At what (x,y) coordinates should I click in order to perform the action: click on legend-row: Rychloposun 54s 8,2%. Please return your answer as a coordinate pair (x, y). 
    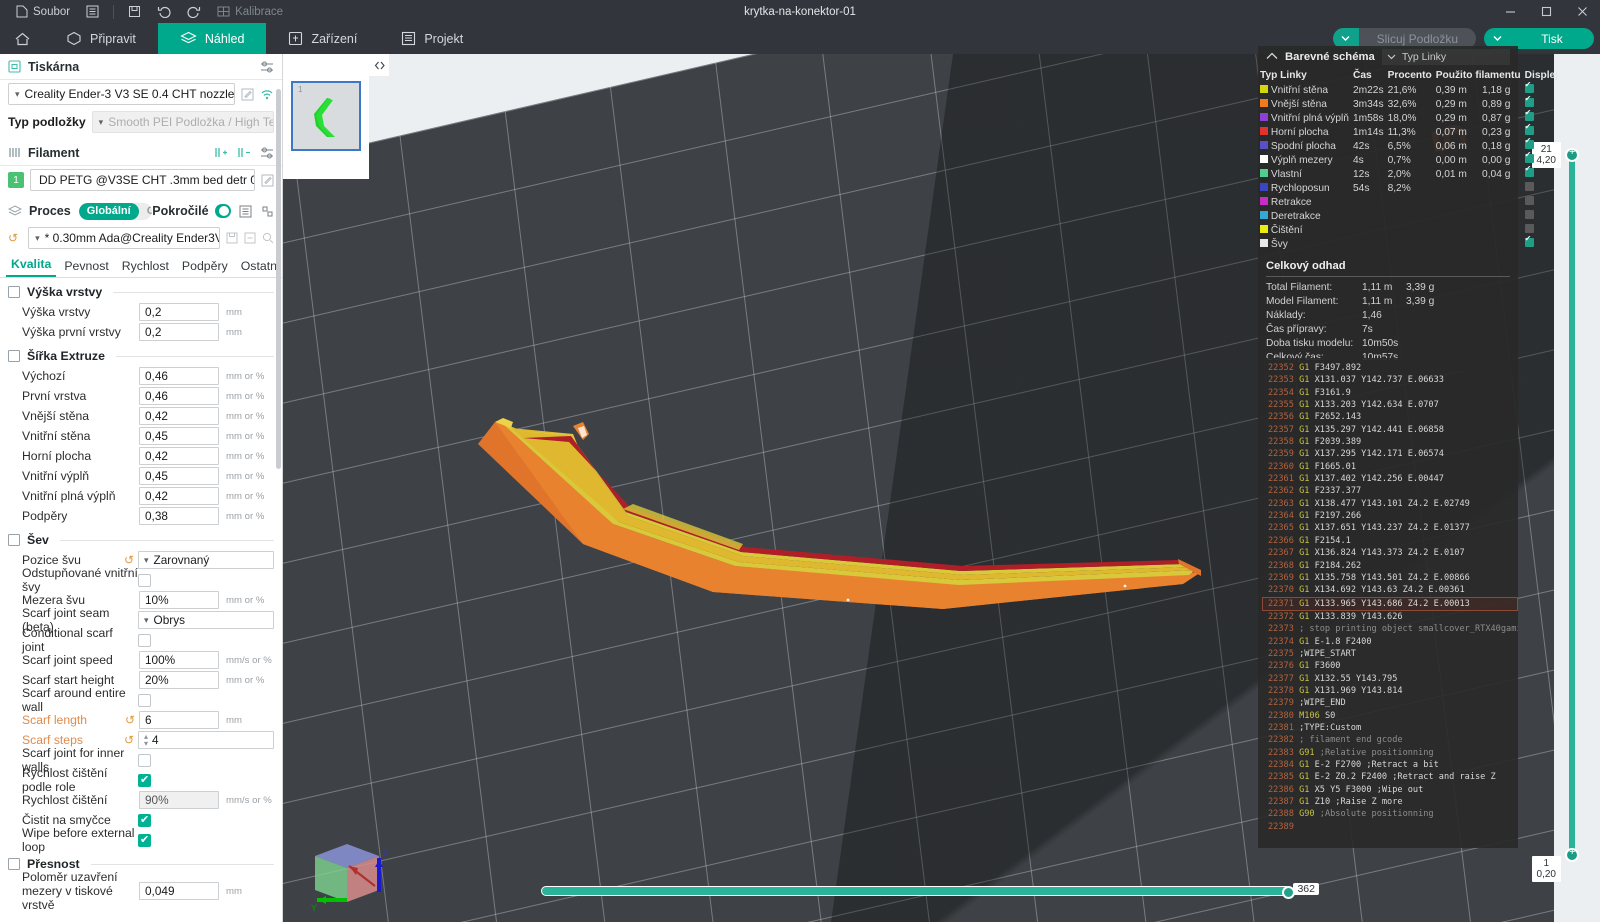
    Looking at the image, I should click on (1409, 188).